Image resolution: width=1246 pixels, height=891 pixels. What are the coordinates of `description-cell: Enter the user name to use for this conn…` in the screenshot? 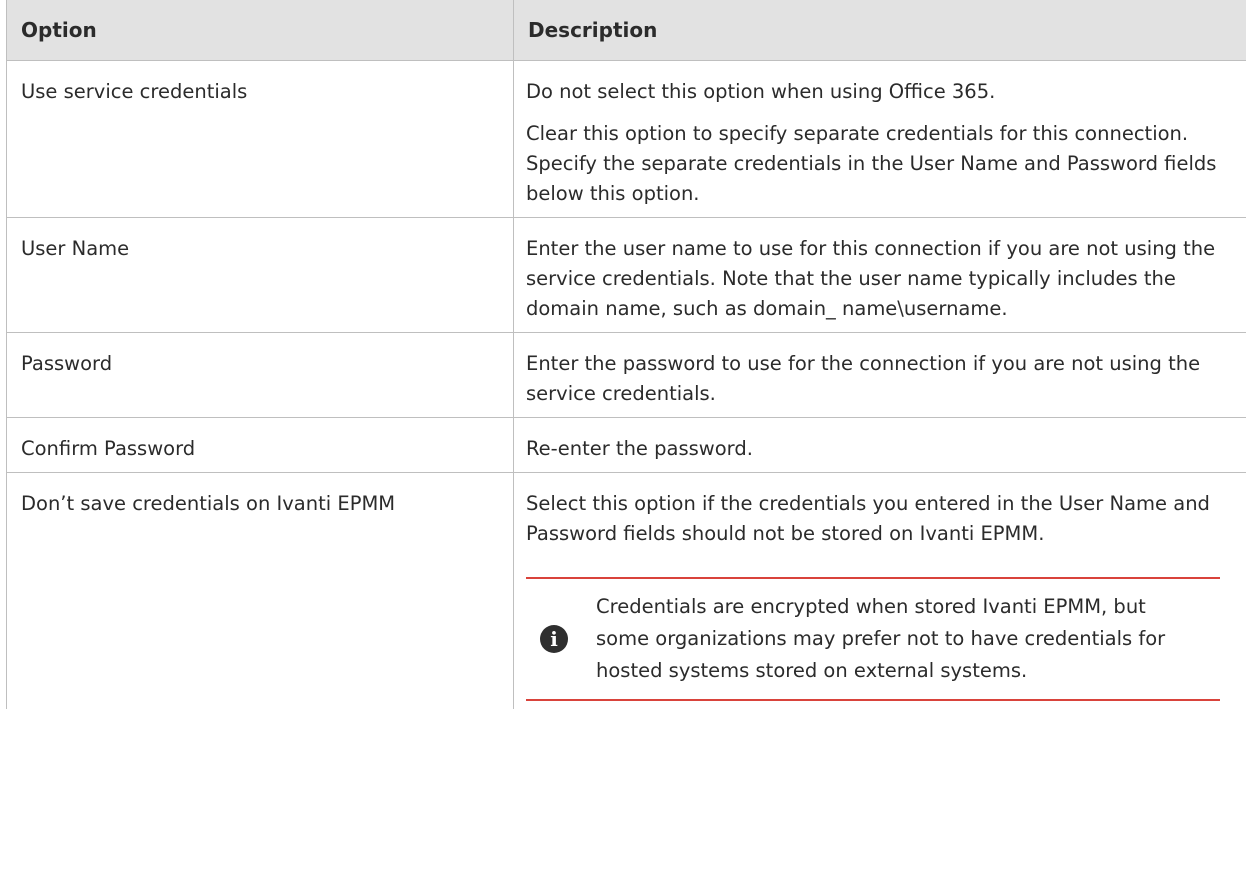 It's located at (879, 275).